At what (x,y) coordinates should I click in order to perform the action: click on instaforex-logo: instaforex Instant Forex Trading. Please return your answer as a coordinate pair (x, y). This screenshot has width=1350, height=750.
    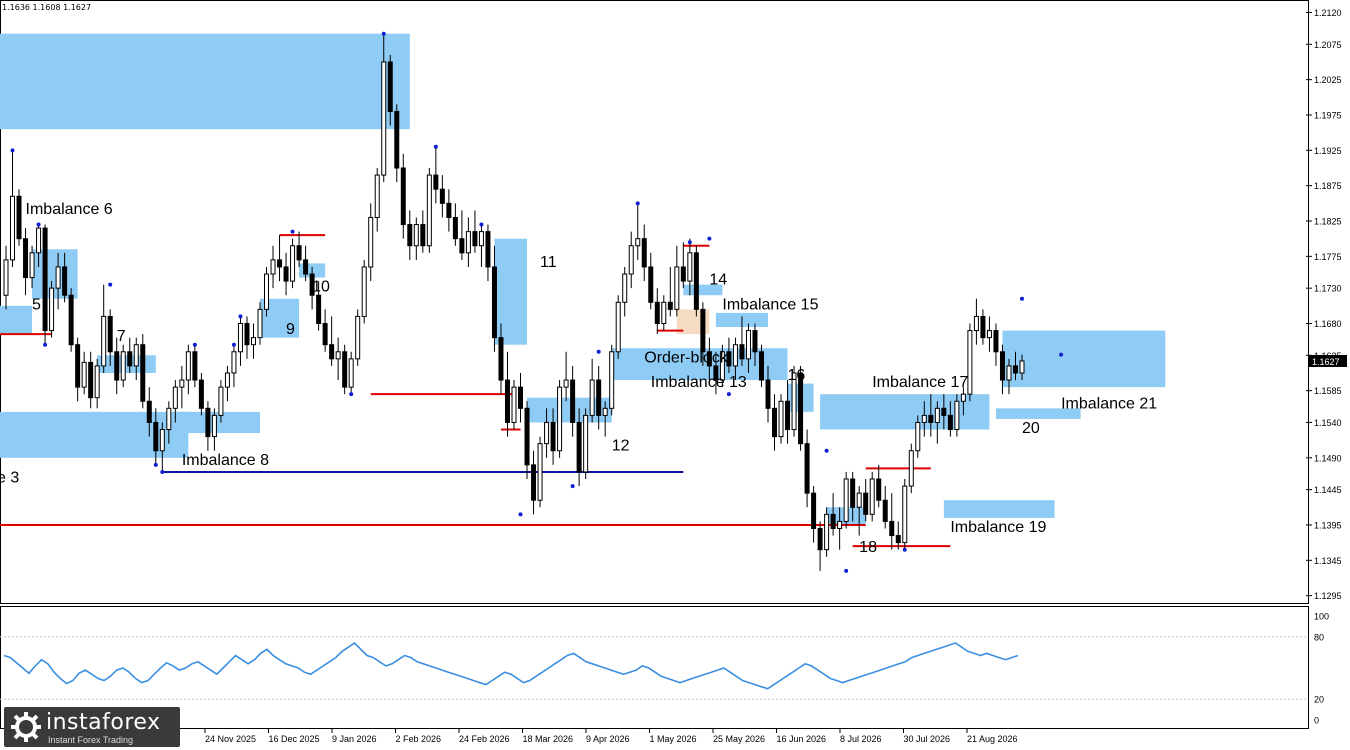
    Looking at the image, I should click on (92, 727).